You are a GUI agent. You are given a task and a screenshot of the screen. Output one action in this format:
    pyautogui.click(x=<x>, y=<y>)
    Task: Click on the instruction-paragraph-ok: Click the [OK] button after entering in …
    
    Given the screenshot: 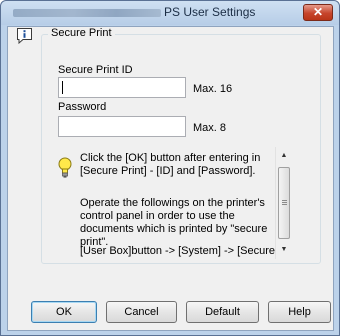 What is the action you would take?
    pyautogui.click(x=170, y=164)
    